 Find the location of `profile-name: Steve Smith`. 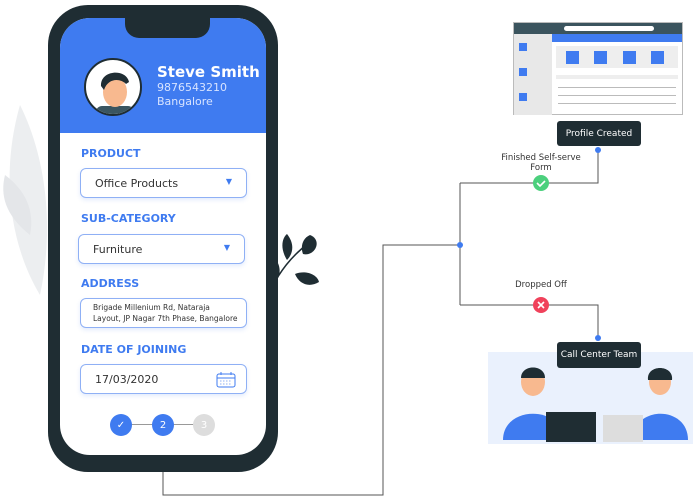

profile-name: Steve Smith is located at coordinates (208, 72).